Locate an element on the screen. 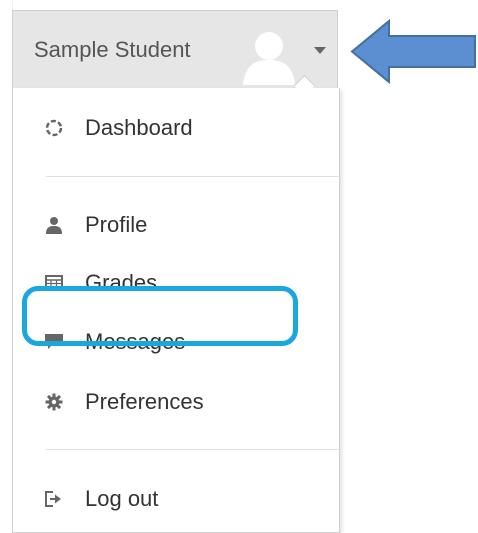 This screenshot has height=533, width=478. menu-item-label: Profile is located at coordinates (116, 224).